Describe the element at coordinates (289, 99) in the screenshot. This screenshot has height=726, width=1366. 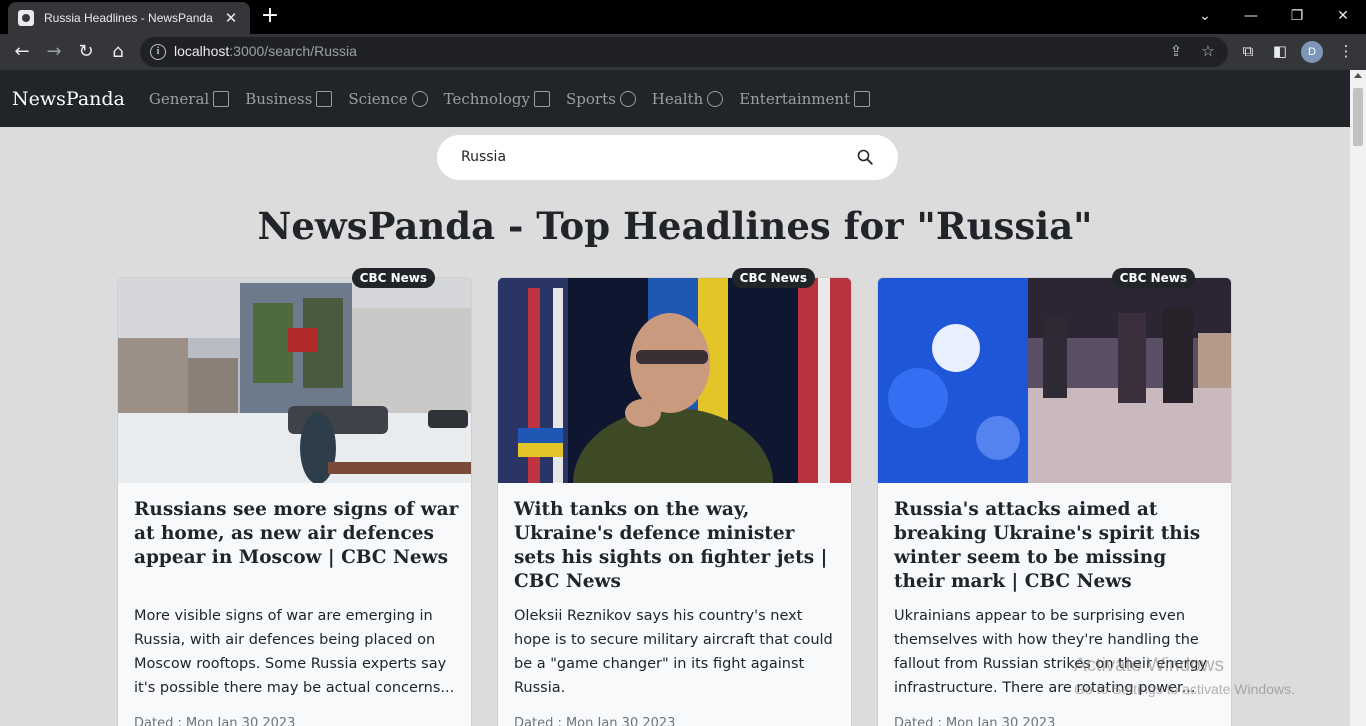
I see `nav-business: Business` at that location.